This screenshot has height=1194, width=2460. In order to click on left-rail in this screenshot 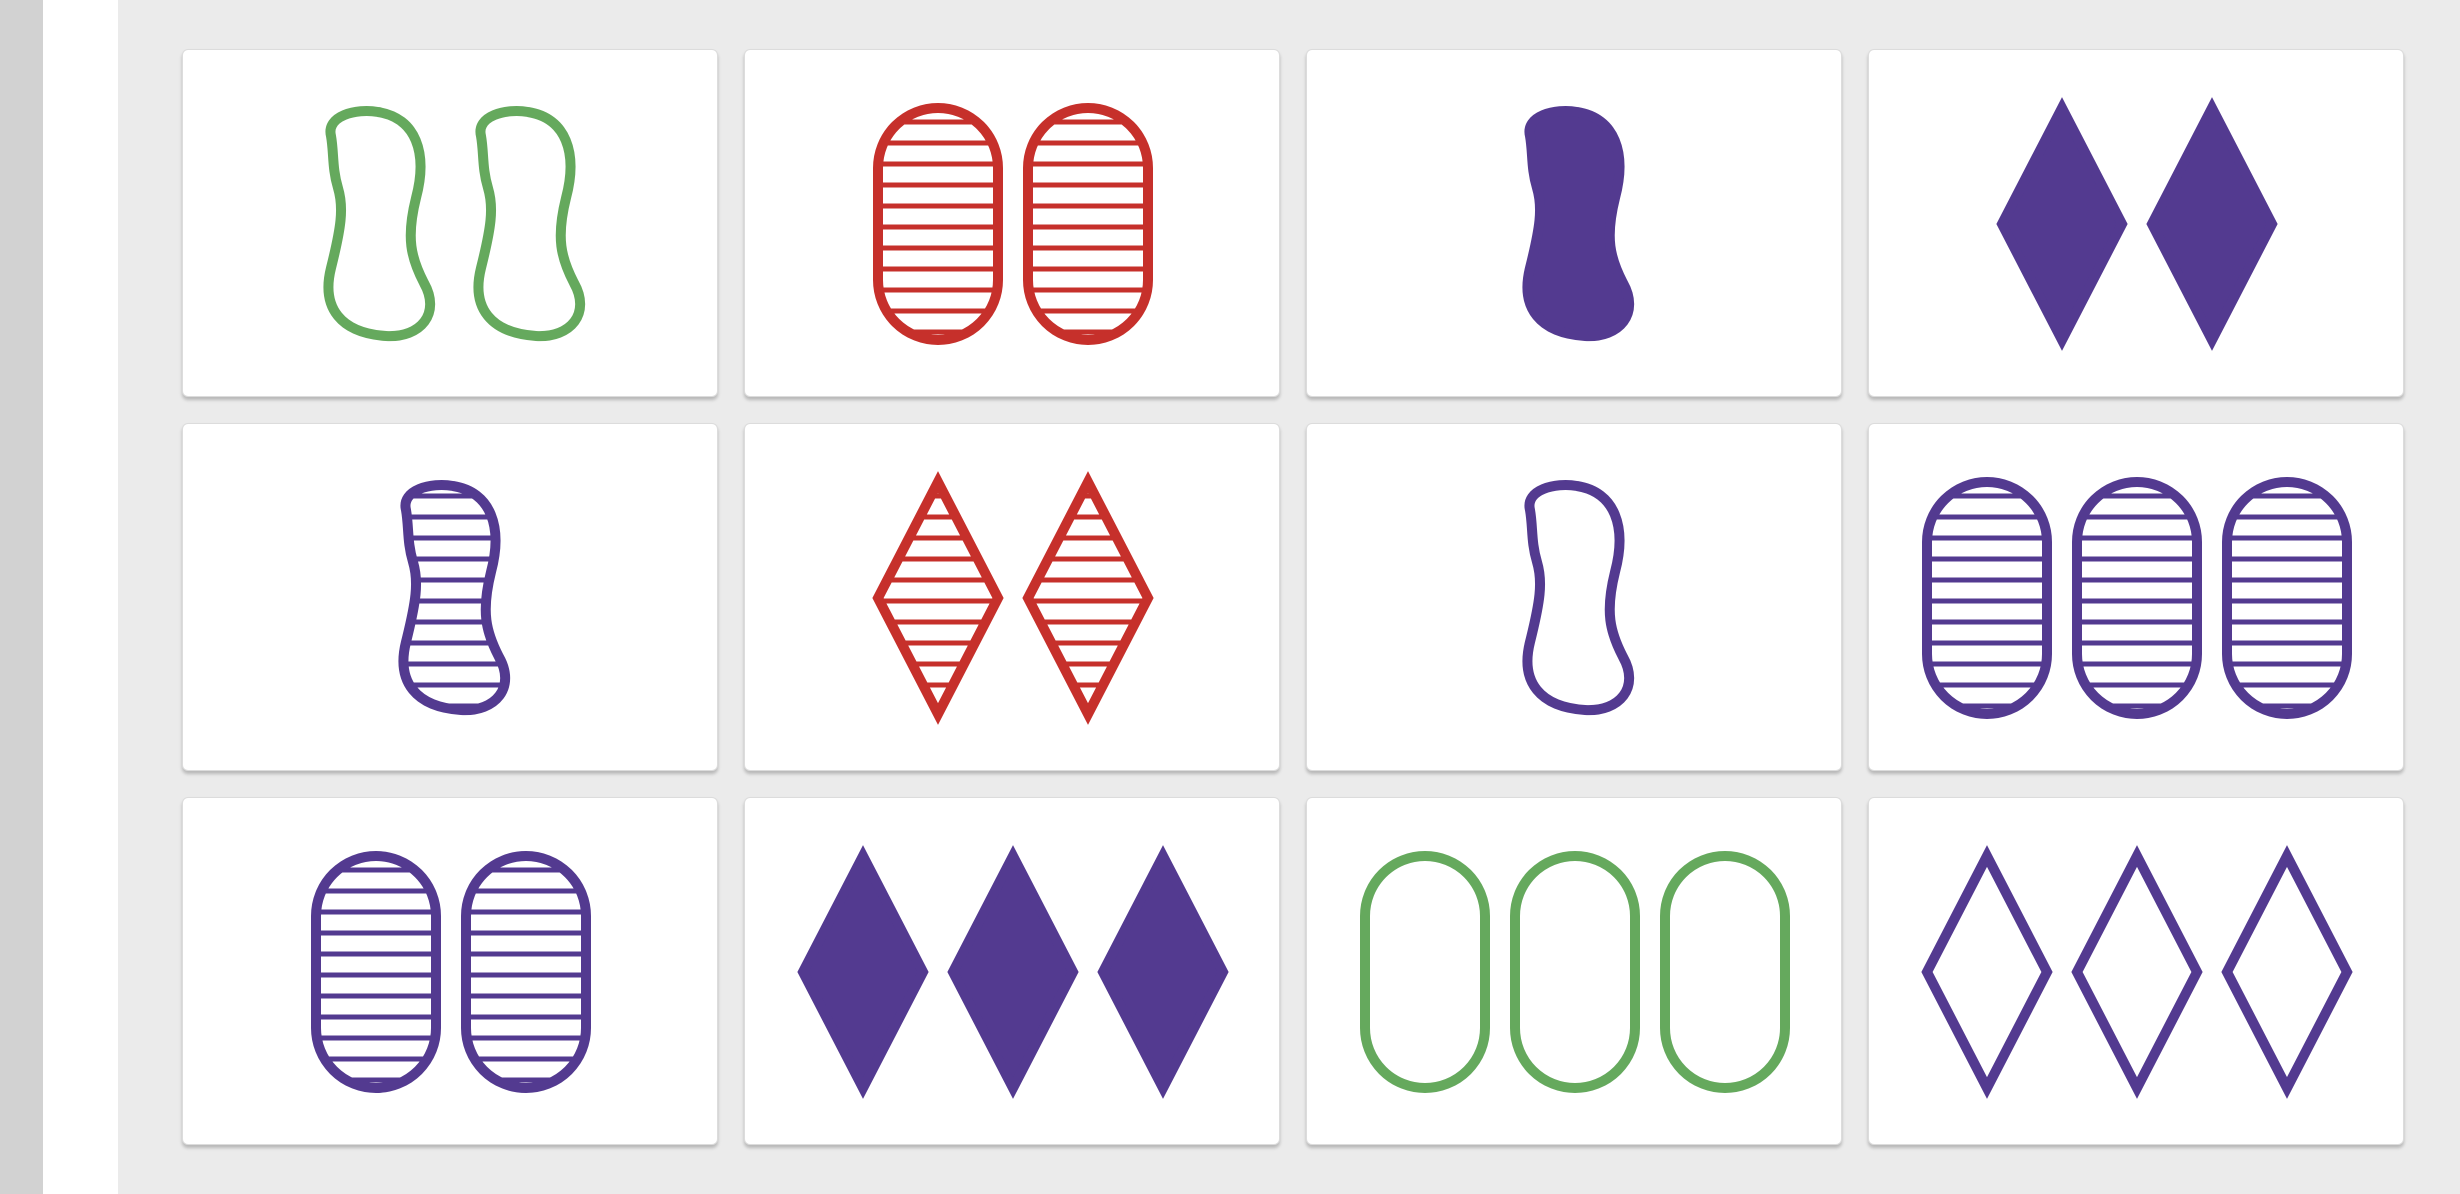, I will do `click(21, 597)`.